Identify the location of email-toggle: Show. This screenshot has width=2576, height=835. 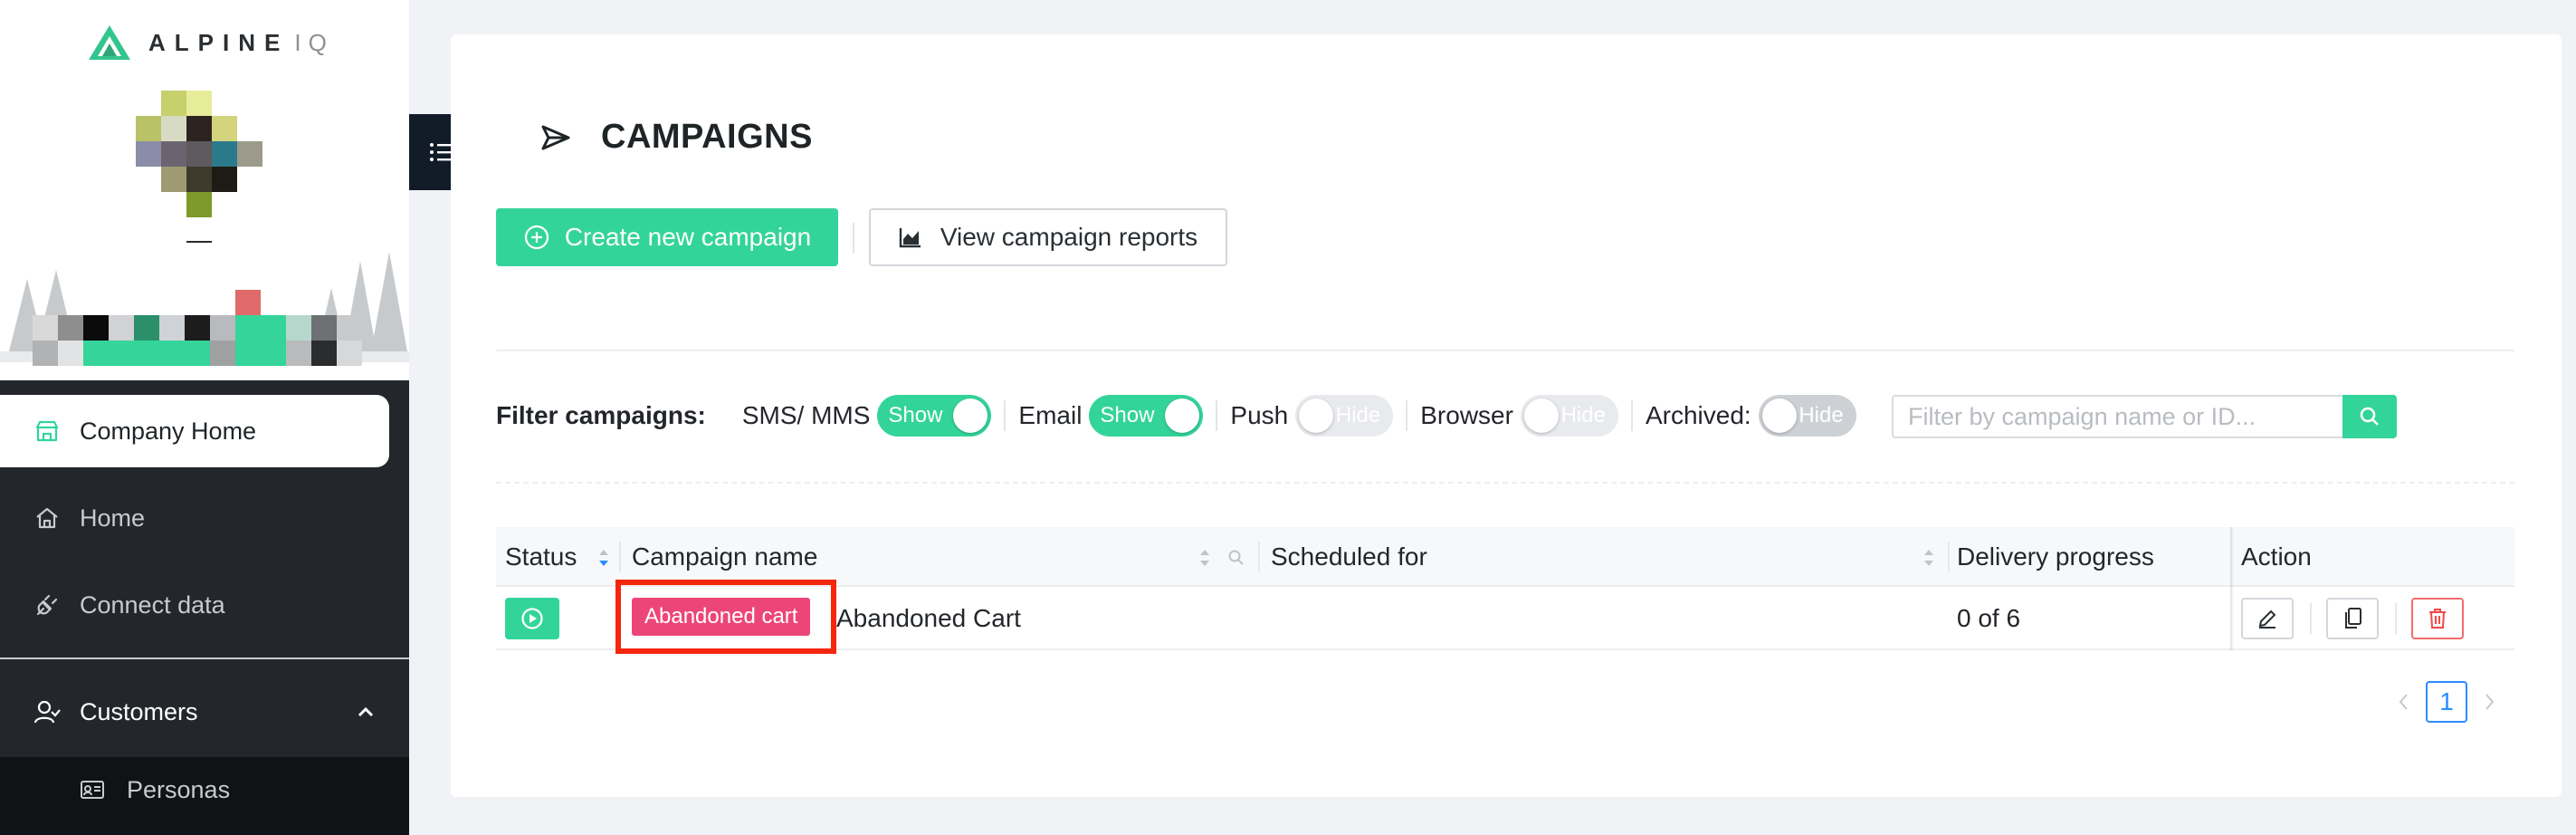
(1146, 416).